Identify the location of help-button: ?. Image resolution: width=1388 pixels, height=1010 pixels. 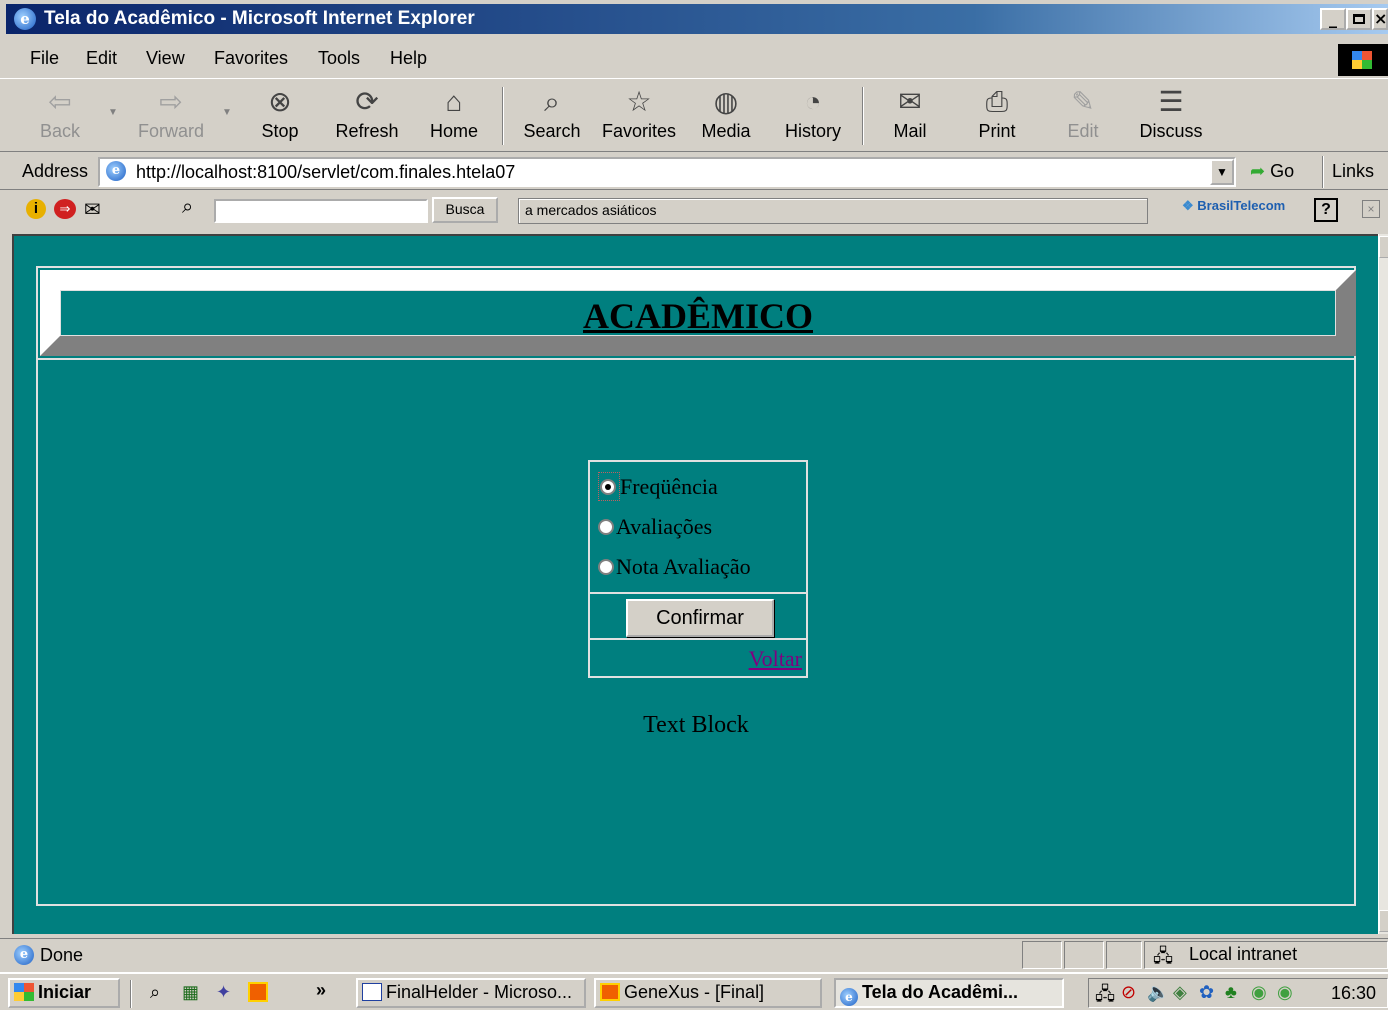
(1326, 210).